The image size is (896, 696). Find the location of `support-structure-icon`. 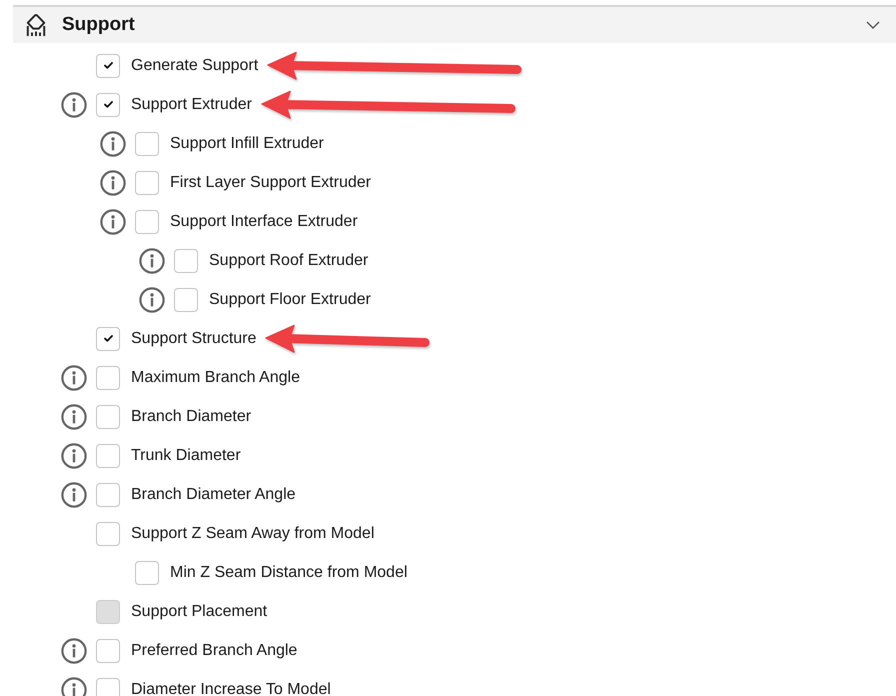

support-structure-icon is located at coordinates (36, 25).